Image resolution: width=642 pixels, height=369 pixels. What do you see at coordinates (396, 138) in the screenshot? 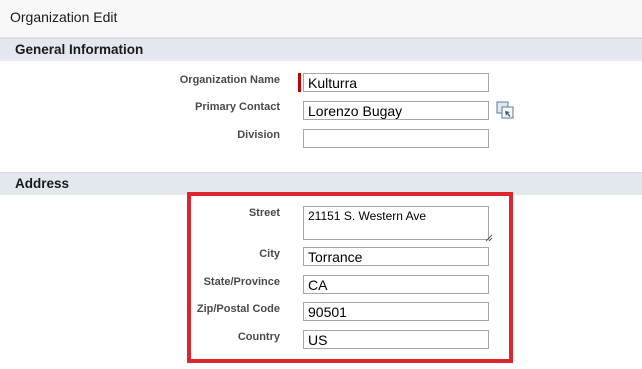
I see `division-field` at bounding box center [396, 138].